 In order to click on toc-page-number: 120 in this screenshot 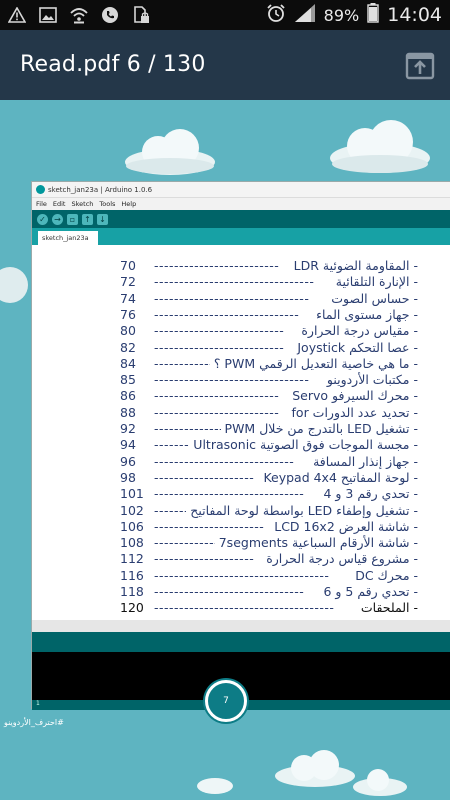, I will do `click(132, 608)`.